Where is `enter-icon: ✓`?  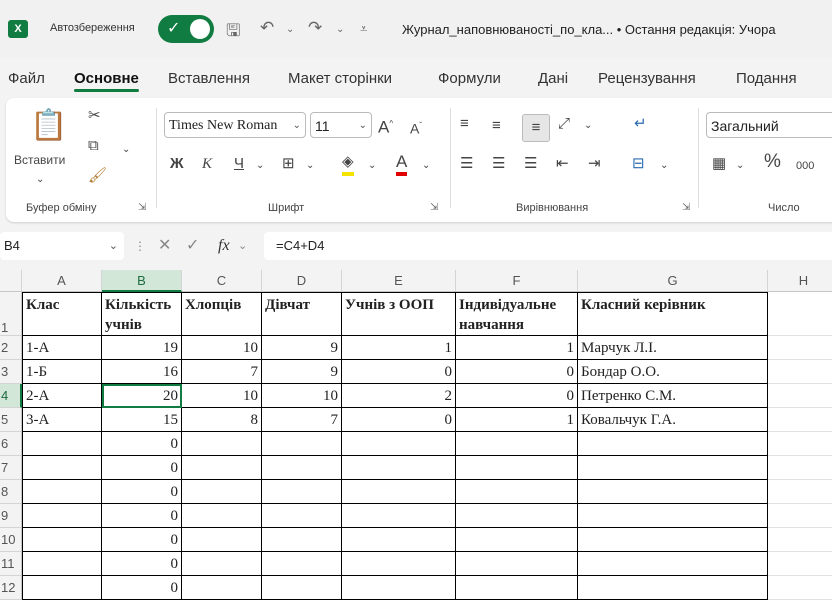 enter-icon: ✓ is located at coordinates (192, 246).